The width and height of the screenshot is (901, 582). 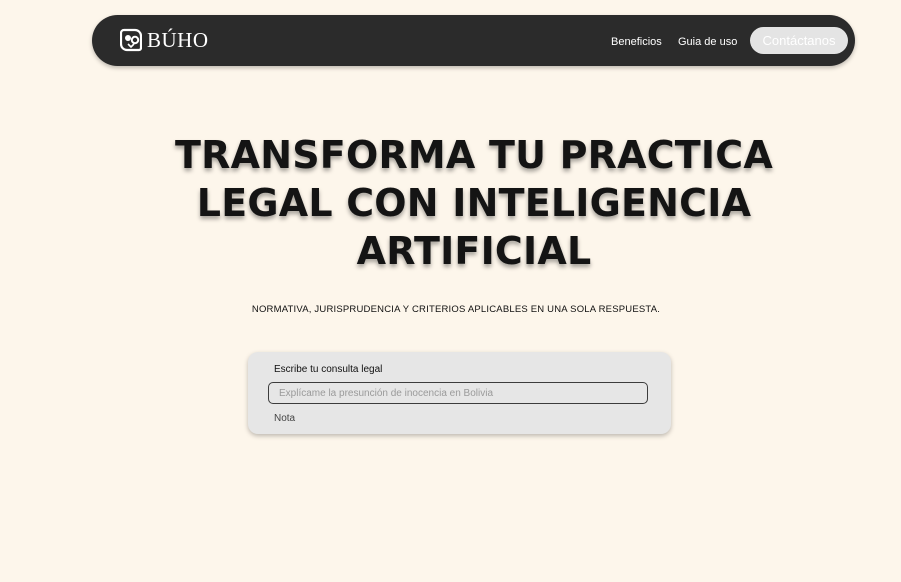 What do you see at coordinates (178, 40) in the screenshot?
I see `brand-name: BÚHO` at bounding box center [178, 40].